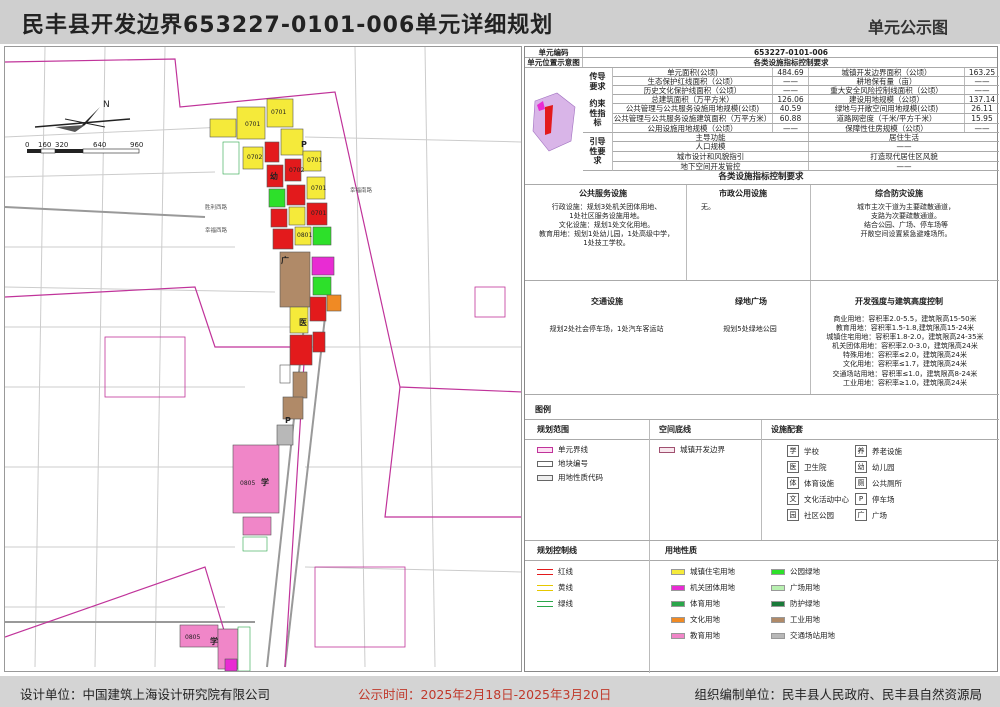 This screenshot has width=1000, height=707. What do you see at coordinates (793, 515) in the screenshot?
I see `park-icon: 园` at bounding box center [793, 515].